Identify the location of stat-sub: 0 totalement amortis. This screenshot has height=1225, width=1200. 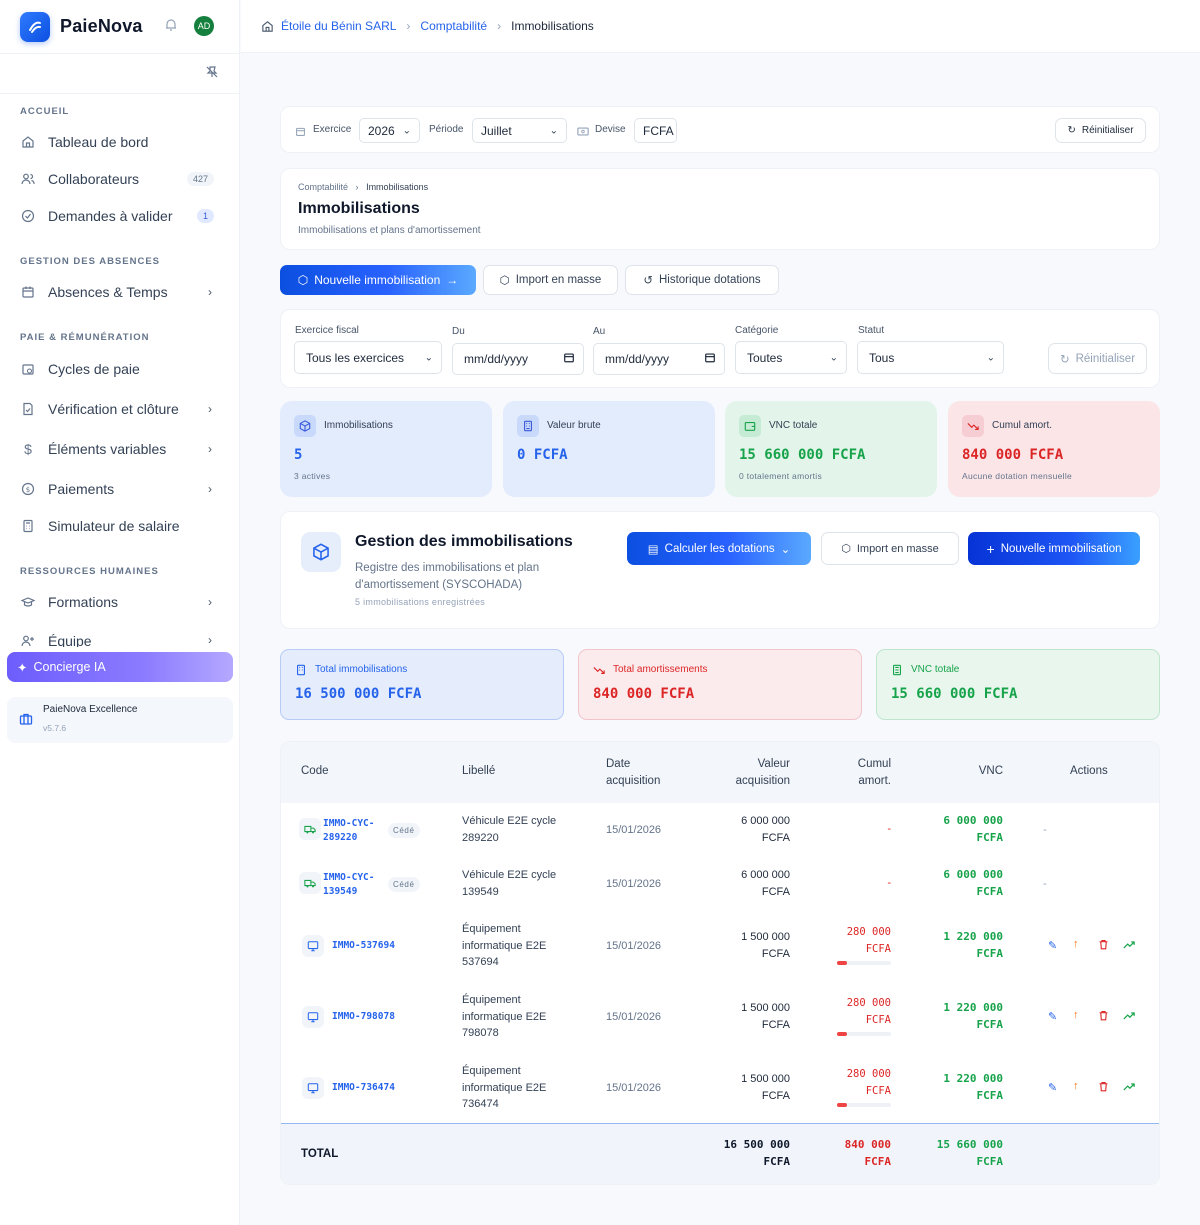
(781, 476).